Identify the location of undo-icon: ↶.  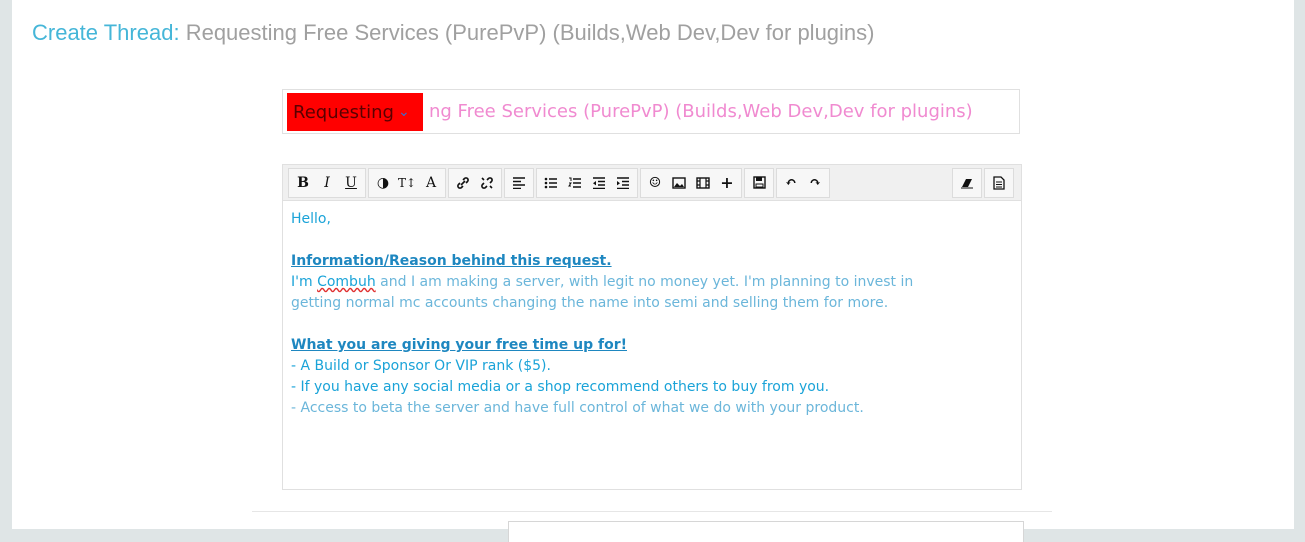
(791, 183).